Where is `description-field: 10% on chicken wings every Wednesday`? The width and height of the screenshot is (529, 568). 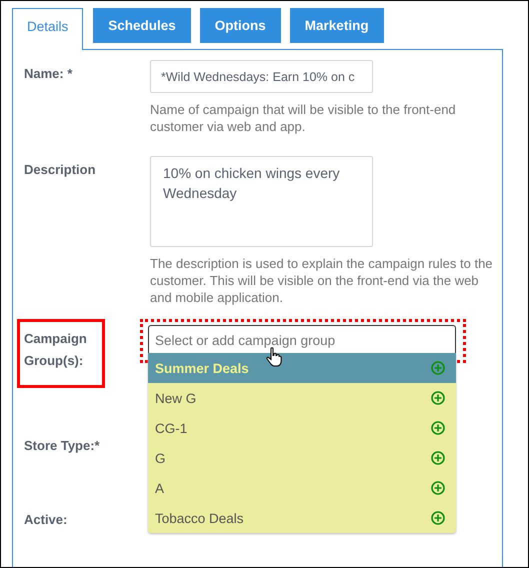 description-field: 10% on chicken wings every Wednesday is located at coordinates (261, 201).